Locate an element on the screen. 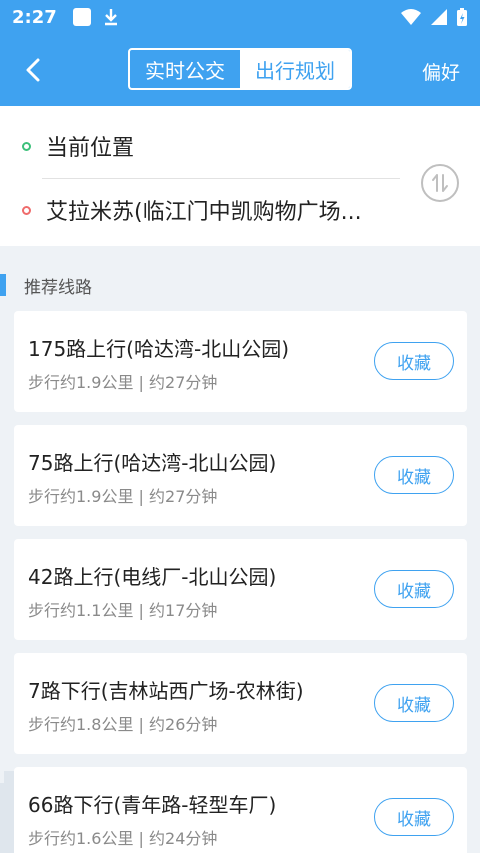  tab-realtime-bus: 实时公交 is located at coordinates (185, 69).